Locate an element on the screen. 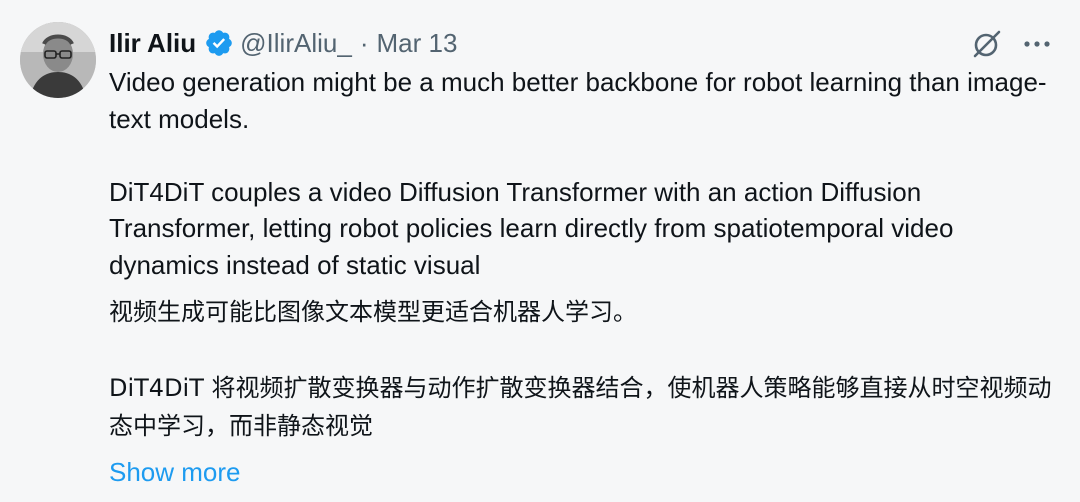  grok-icon is located at coordinates (987, 44).